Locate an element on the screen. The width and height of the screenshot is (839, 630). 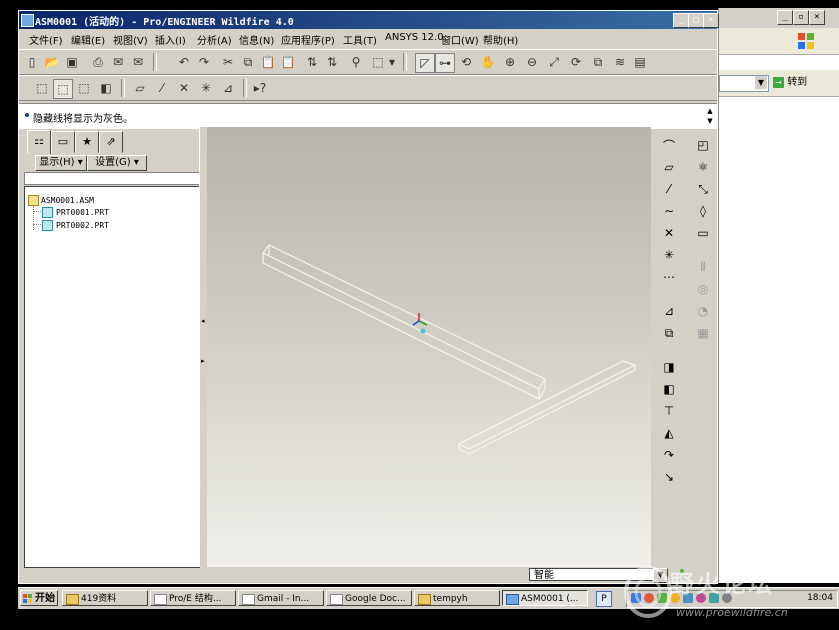
redo-icon: ↷ is located at coordinates (204, 62).